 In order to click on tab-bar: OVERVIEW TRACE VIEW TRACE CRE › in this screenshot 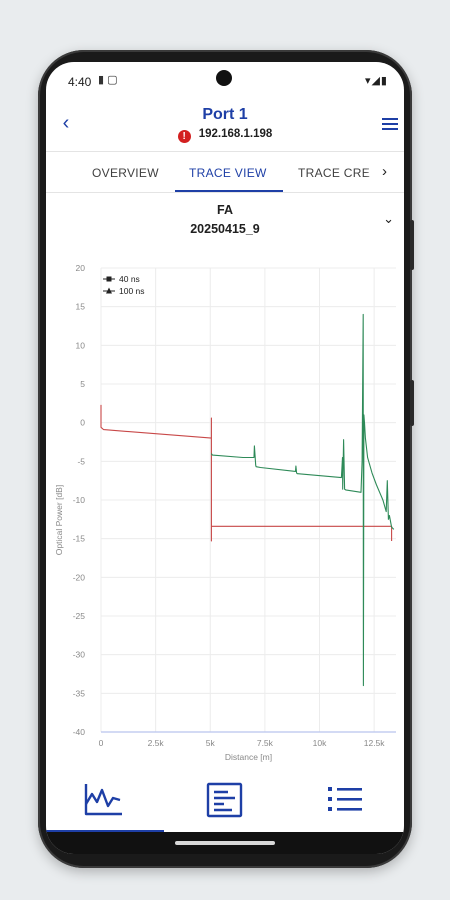, I will do `click(225, 172)`.